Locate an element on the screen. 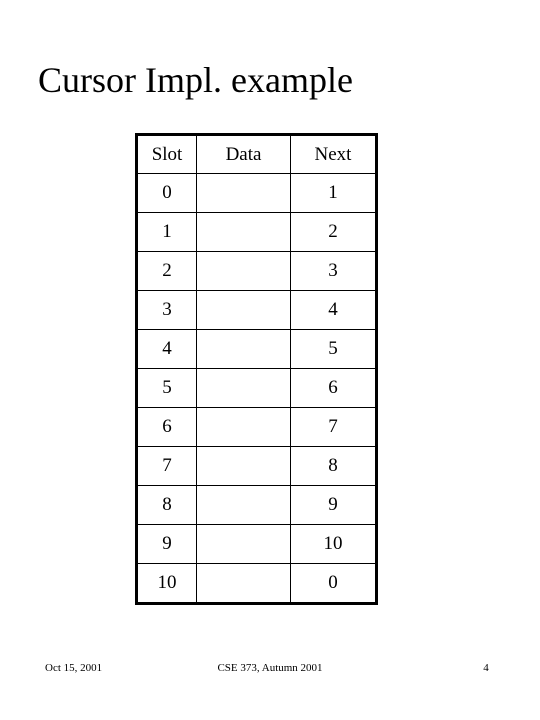 This screenshot has width=540, height=720. table-row: 6 7 is located at coordinates (256, 427).